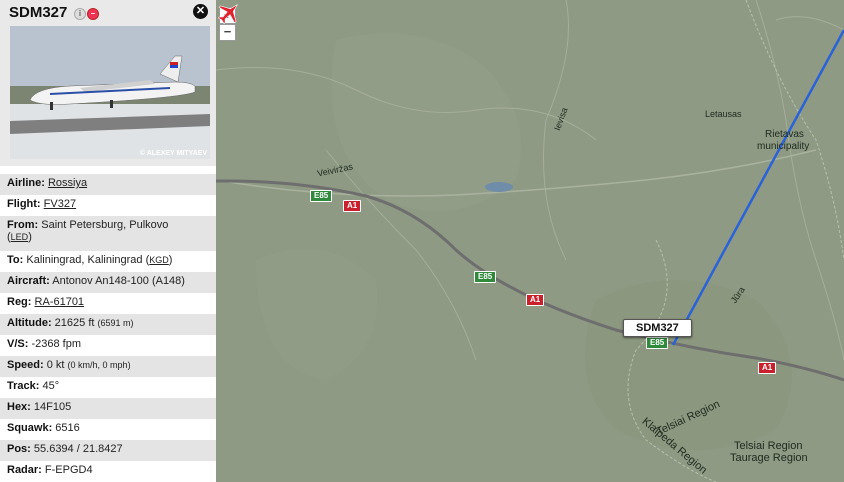  I want to click on reg-label: Reg:, so click(19, 302).